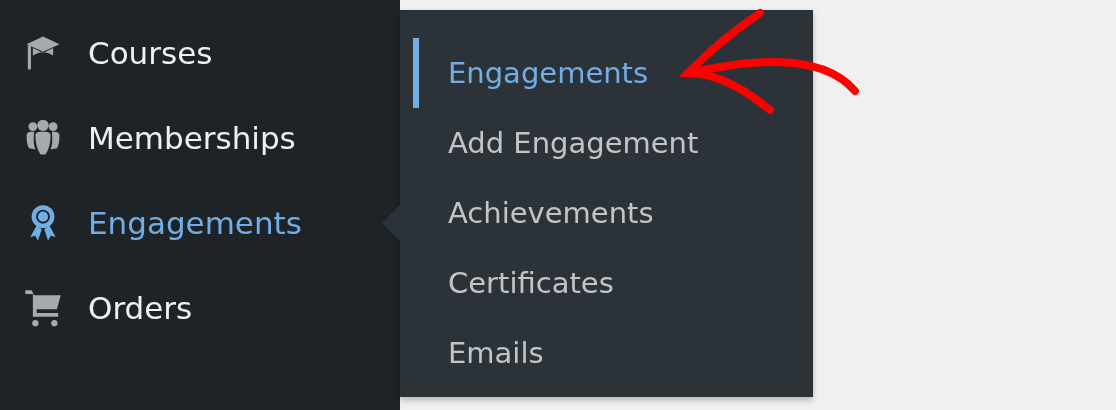 This screenshot has width=1116, height=410. Describe the element at coordinates (200, 307) in the screenshot. I see `sidebar-item: Orders` at that location.